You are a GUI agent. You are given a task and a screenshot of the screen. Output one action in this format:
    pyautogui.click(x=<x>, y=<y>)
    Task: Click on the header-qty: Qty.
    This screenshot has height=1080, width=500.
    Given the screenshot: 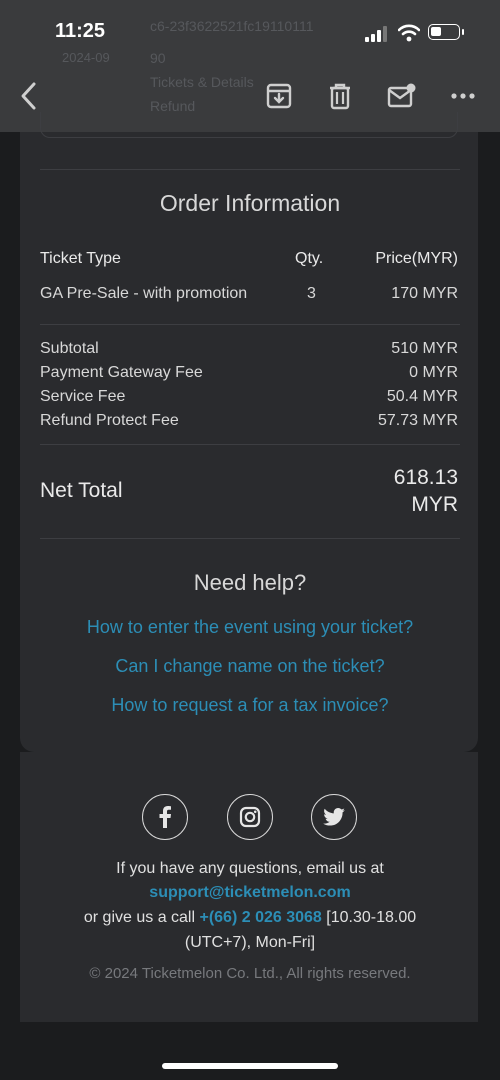 What is the action you would take?
    pyautogui.click(x=309, y=258)
    